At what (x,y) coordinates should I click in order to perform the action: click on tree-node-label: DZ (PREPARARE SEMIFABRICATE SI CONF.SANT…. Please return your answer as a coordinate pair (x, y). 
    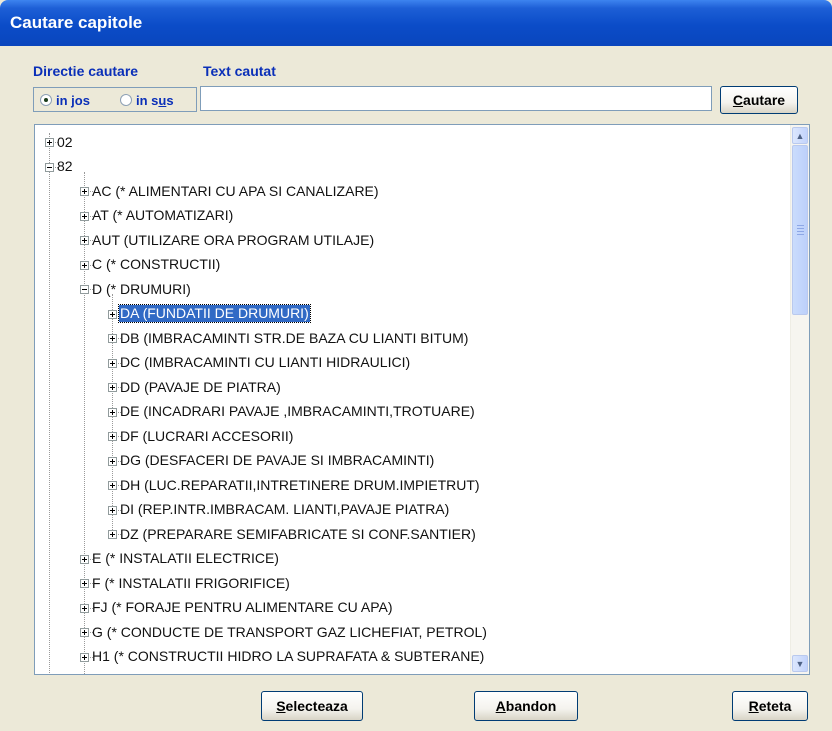
    Looking at the image, I should click on (298, 534).